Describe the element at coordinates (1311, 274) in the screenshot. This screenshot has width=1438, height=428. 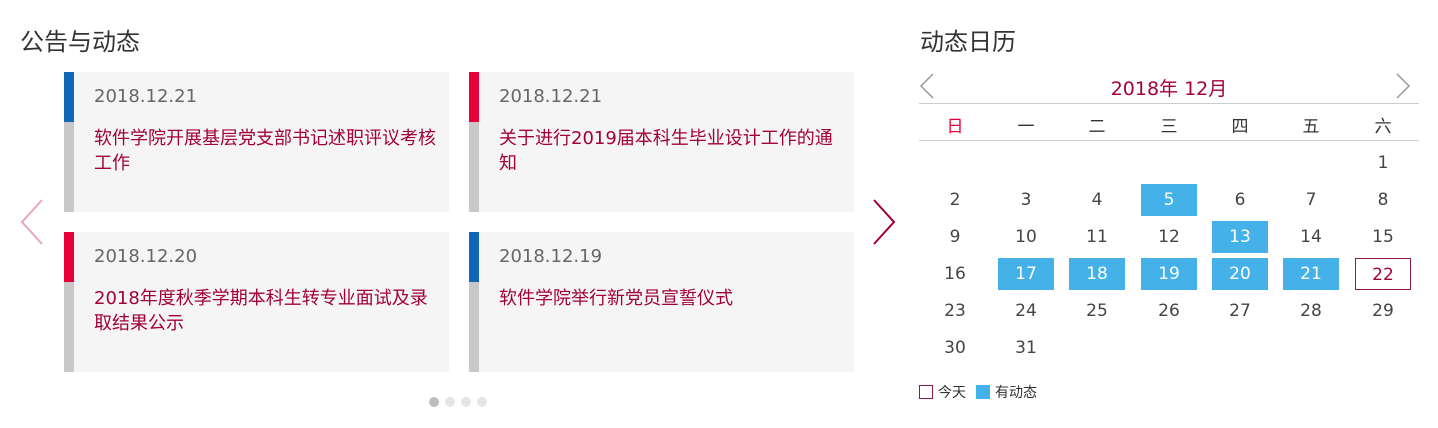
I see `calendar-day-event: 21` at that location.